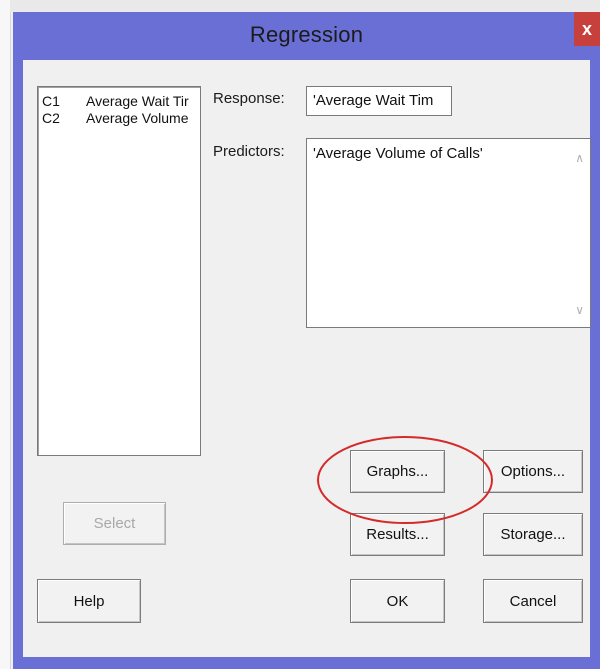 The width and height of the screenshot is (600, 669). I want to click on variable-name: Average Wait Tir, so click(137, 101).